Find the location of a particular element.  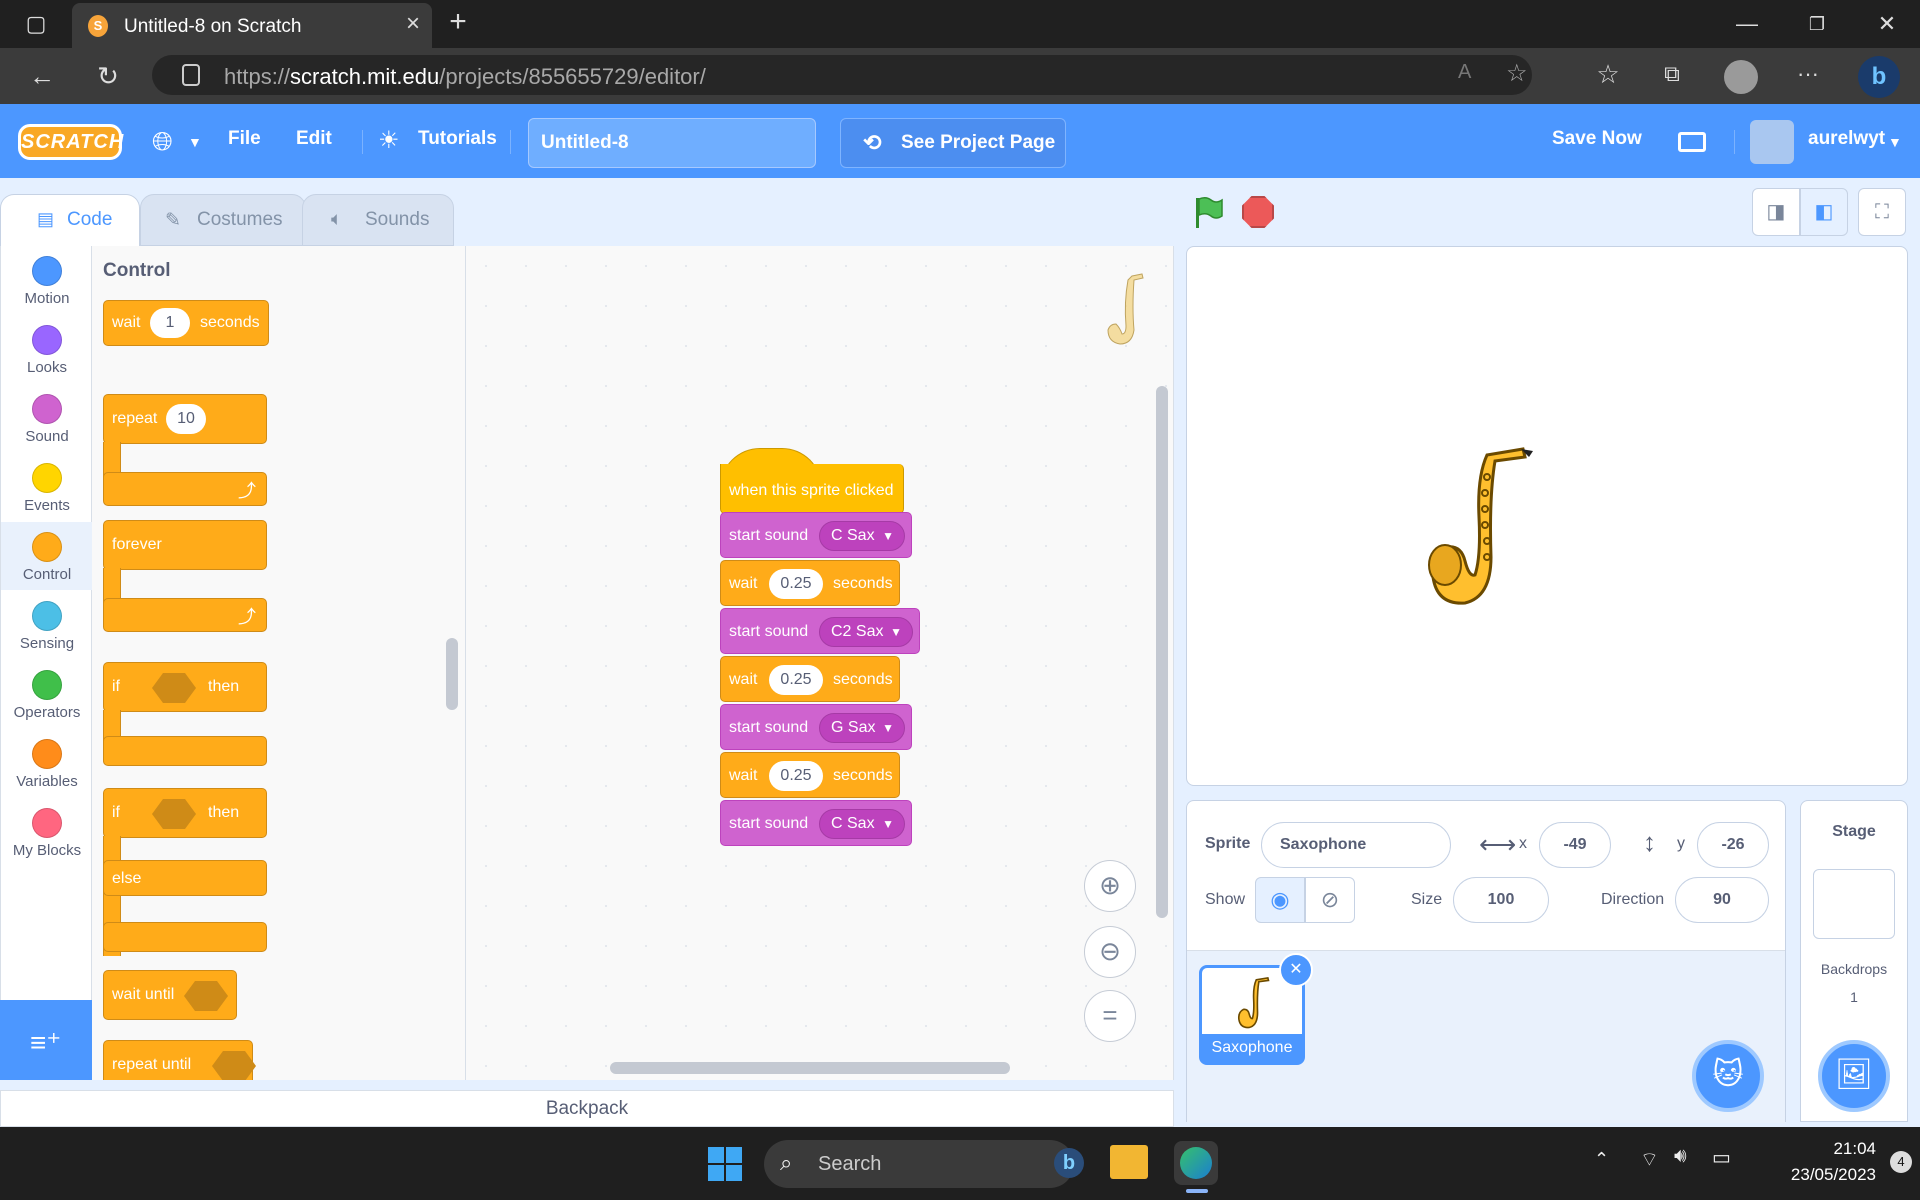

large-stage-icon: ◧ is located at coordinates (1824, 212).